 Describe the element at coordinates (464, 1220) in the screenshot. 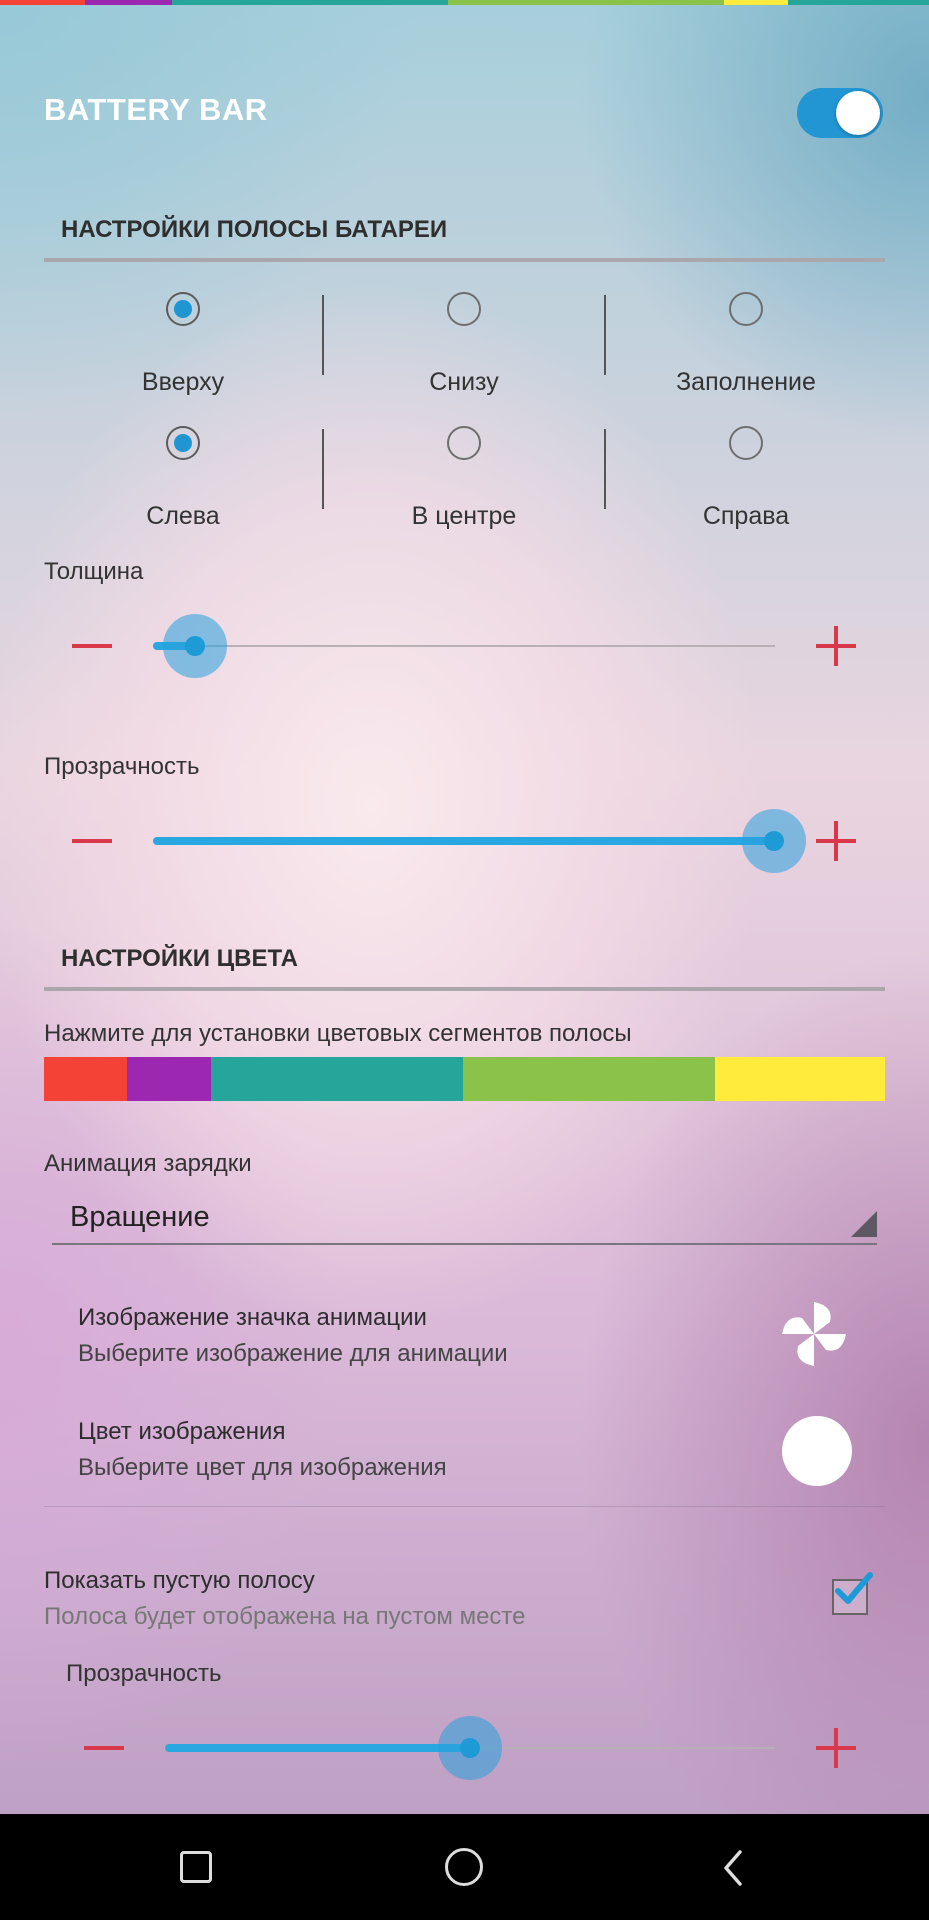

I see `charge-animation-dropdown: Вращение` at that location.